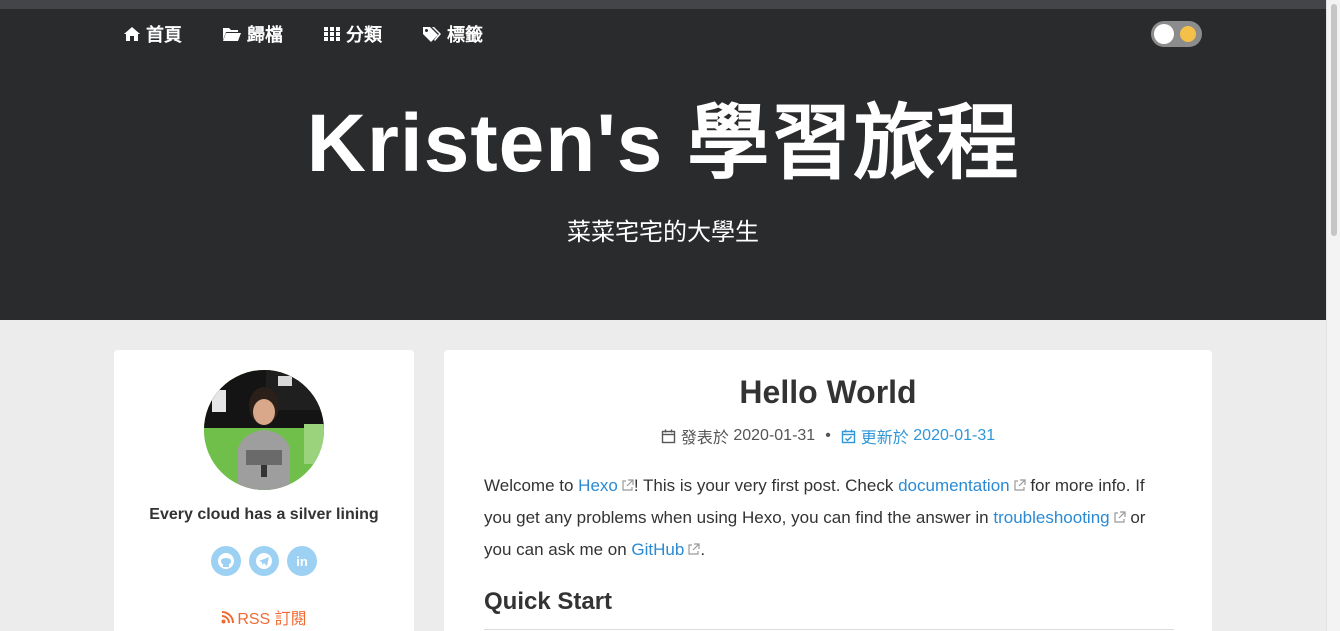 The height and width of the screenshot is (631, 1340). I want to click on avatar-photo, so click(264, 430).